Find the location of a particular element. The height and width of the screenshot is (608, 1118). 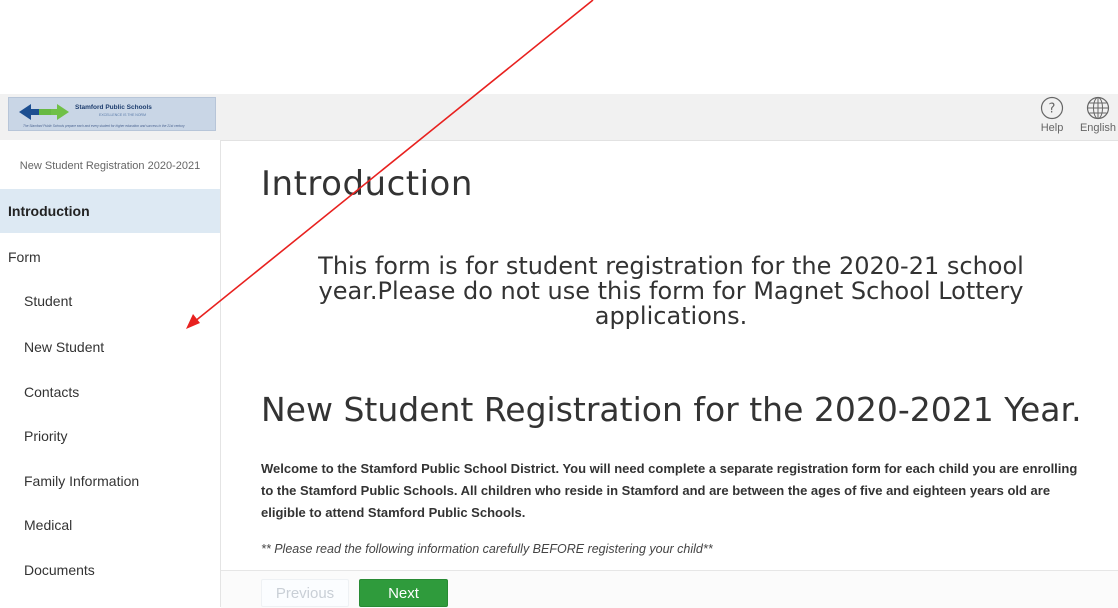

logo-tagline: EXCELLENCE IS THE NORM is located at coordinates (123, 115).